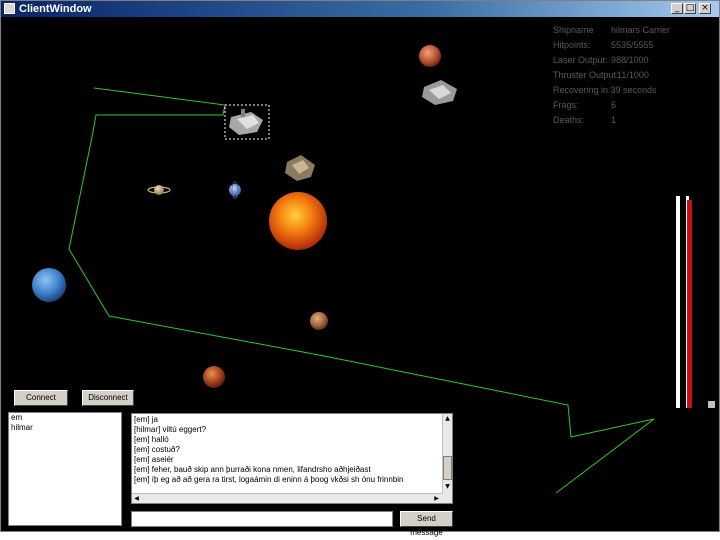 Image resolution: width=720 pixels, height=540 pixels. Describe the element at coordinates (108, 398) in the screenshot. I see `disconnect-button: Disconnect` at that location.